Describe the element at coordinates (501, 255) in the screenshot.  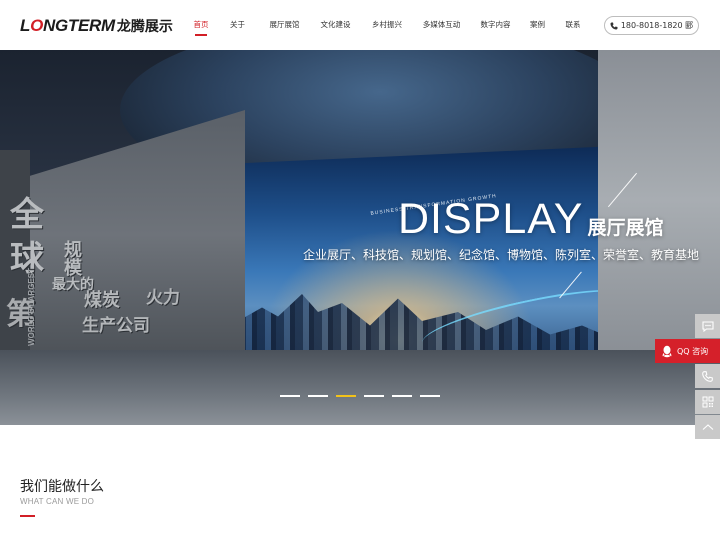
I see `hero-subtitle: 企业展厅、科技馆、规划馆、纪念馆、博物馆、陈列室、荣誉室、教育基地` at that location.